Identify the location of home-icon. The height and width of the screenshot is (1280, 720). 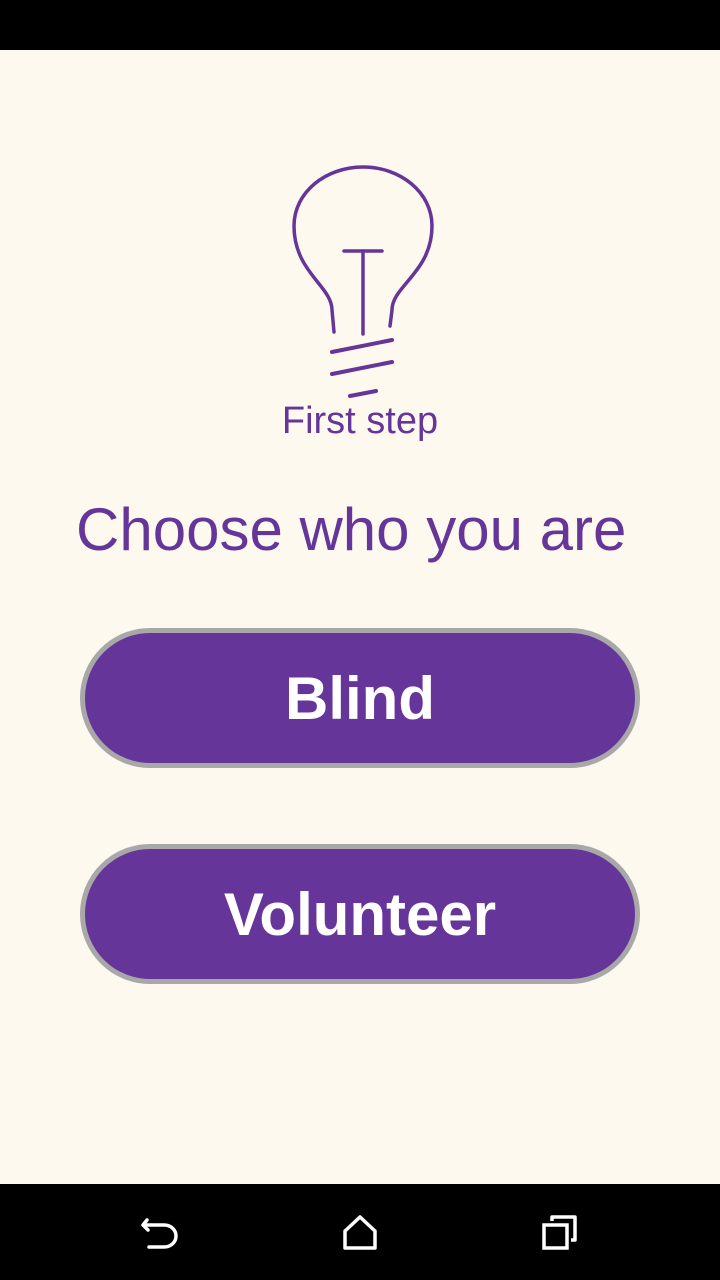
(360, 1232).